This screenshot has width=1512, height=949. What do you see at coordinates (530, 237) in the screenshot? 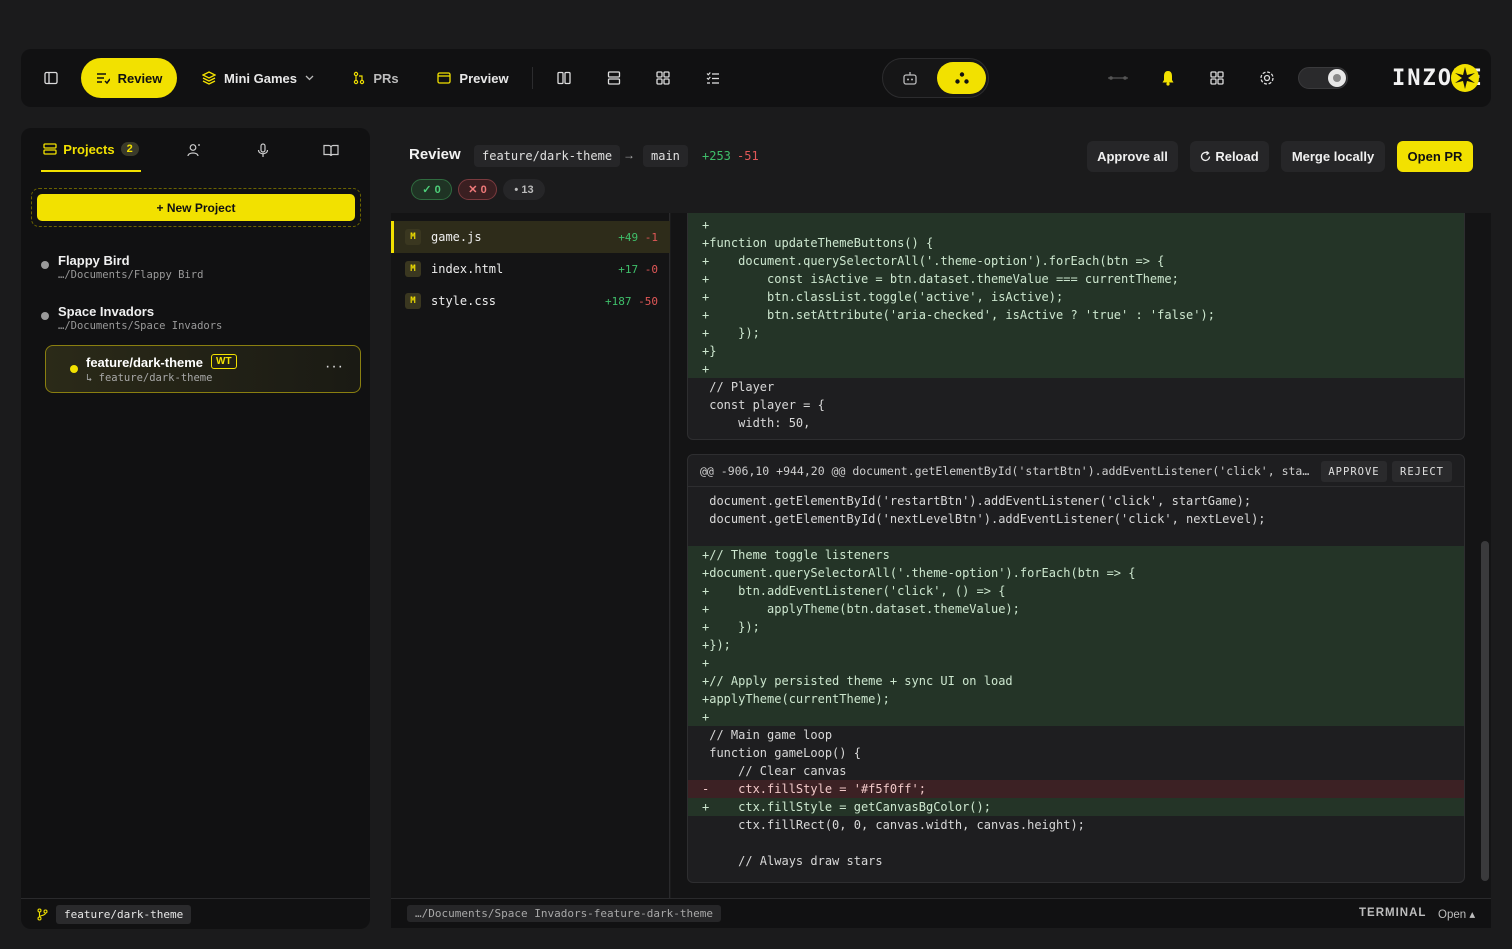
I see `file-row-game-js: M game.js +49 -1` at bounding box center [530, 237].